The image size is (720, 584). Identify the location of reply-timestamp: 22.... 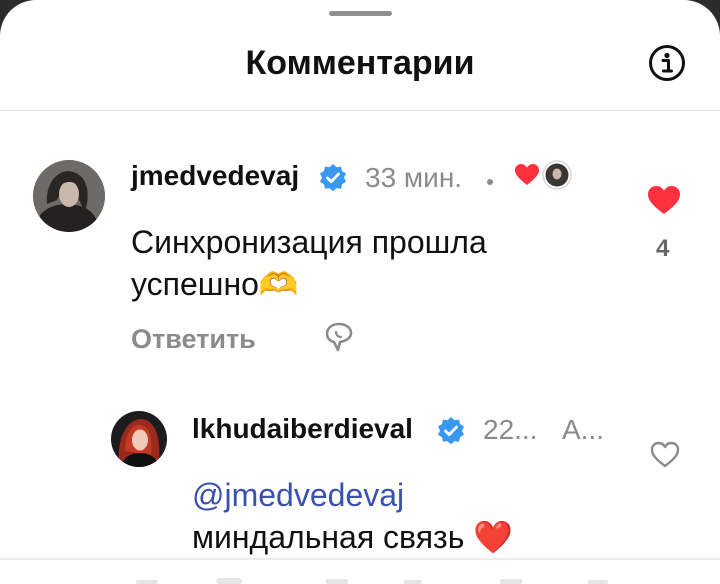
(510, 429).